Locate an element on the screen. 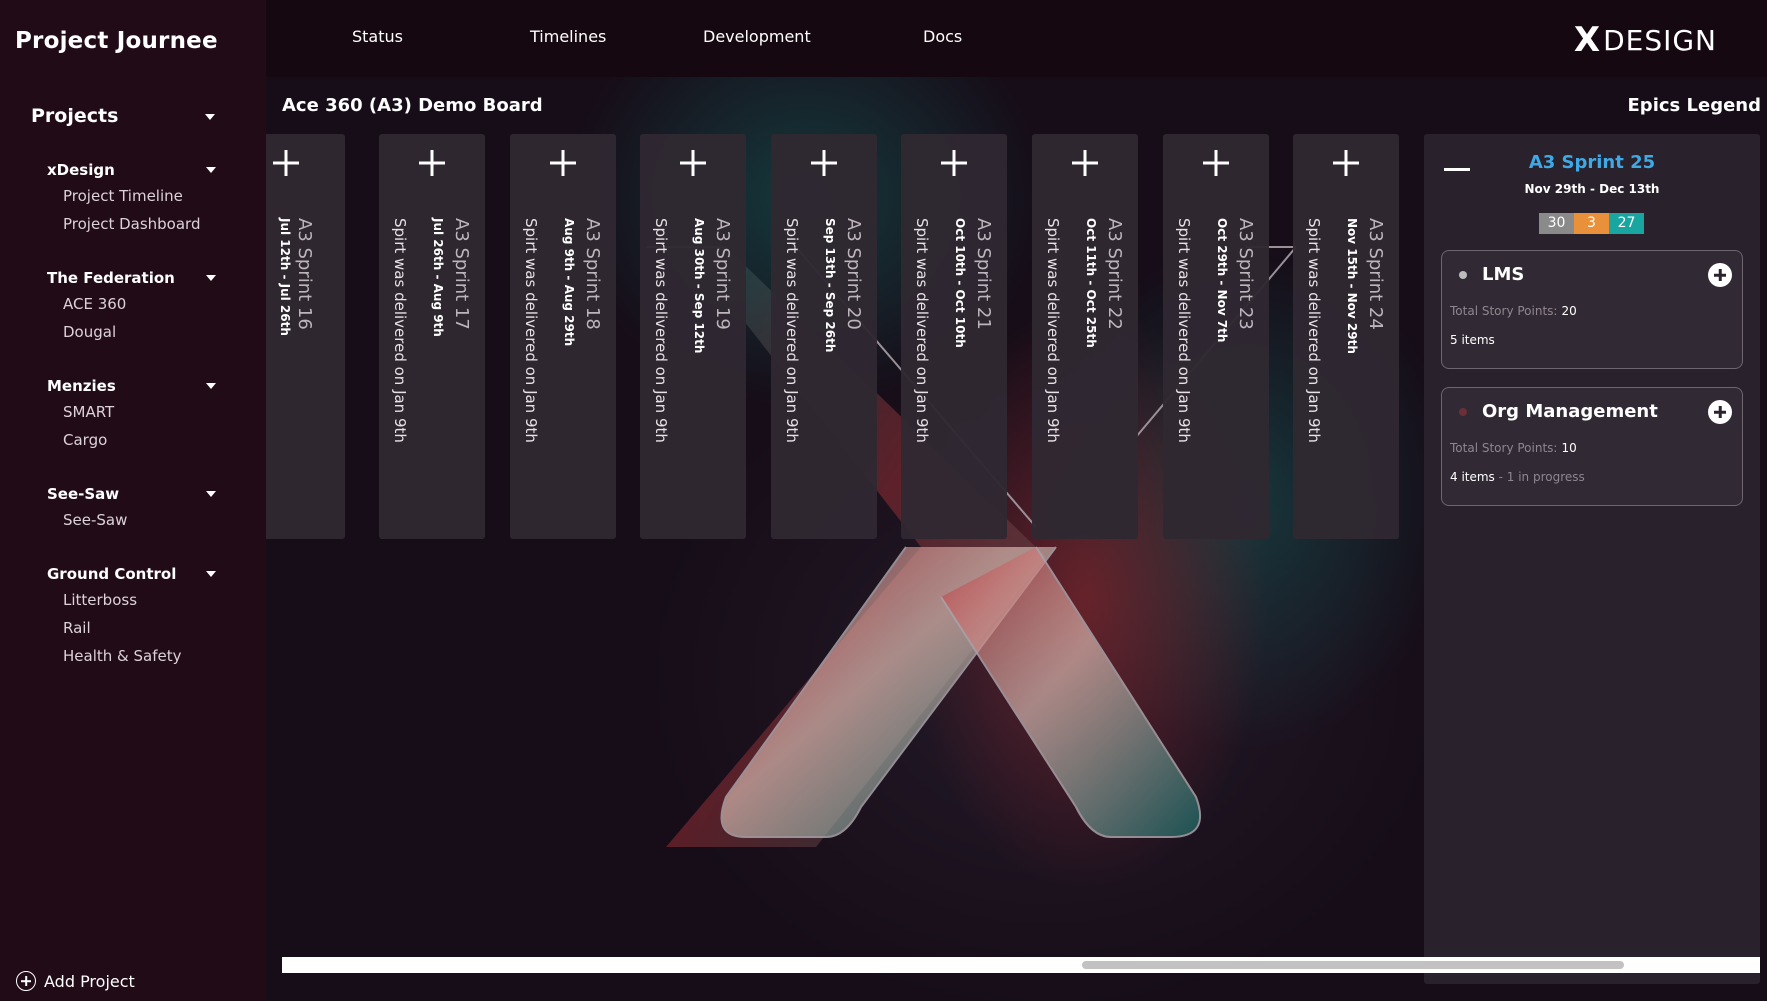 This screenshot has width=1767, height=1001. sprint-name: A3 Sprint 19 is located at coordinates (722, 274).